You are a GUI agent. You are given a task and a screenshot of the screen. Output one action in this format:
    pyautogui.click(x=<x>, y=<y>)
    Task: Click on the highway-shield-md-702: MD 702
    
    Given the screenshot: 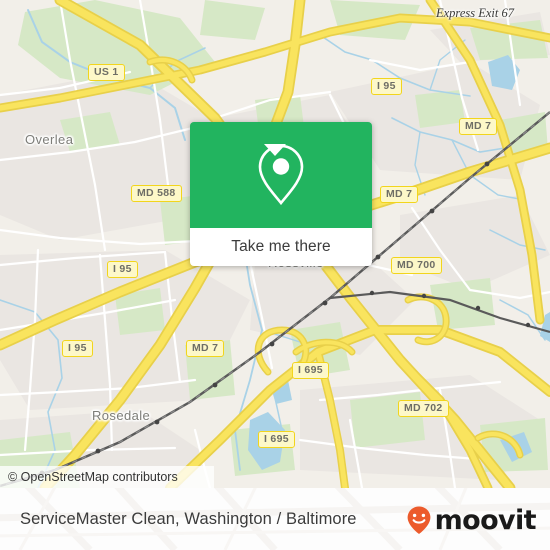 What is the action you would take?
    pyautogui.click(x=423, y=408)
    